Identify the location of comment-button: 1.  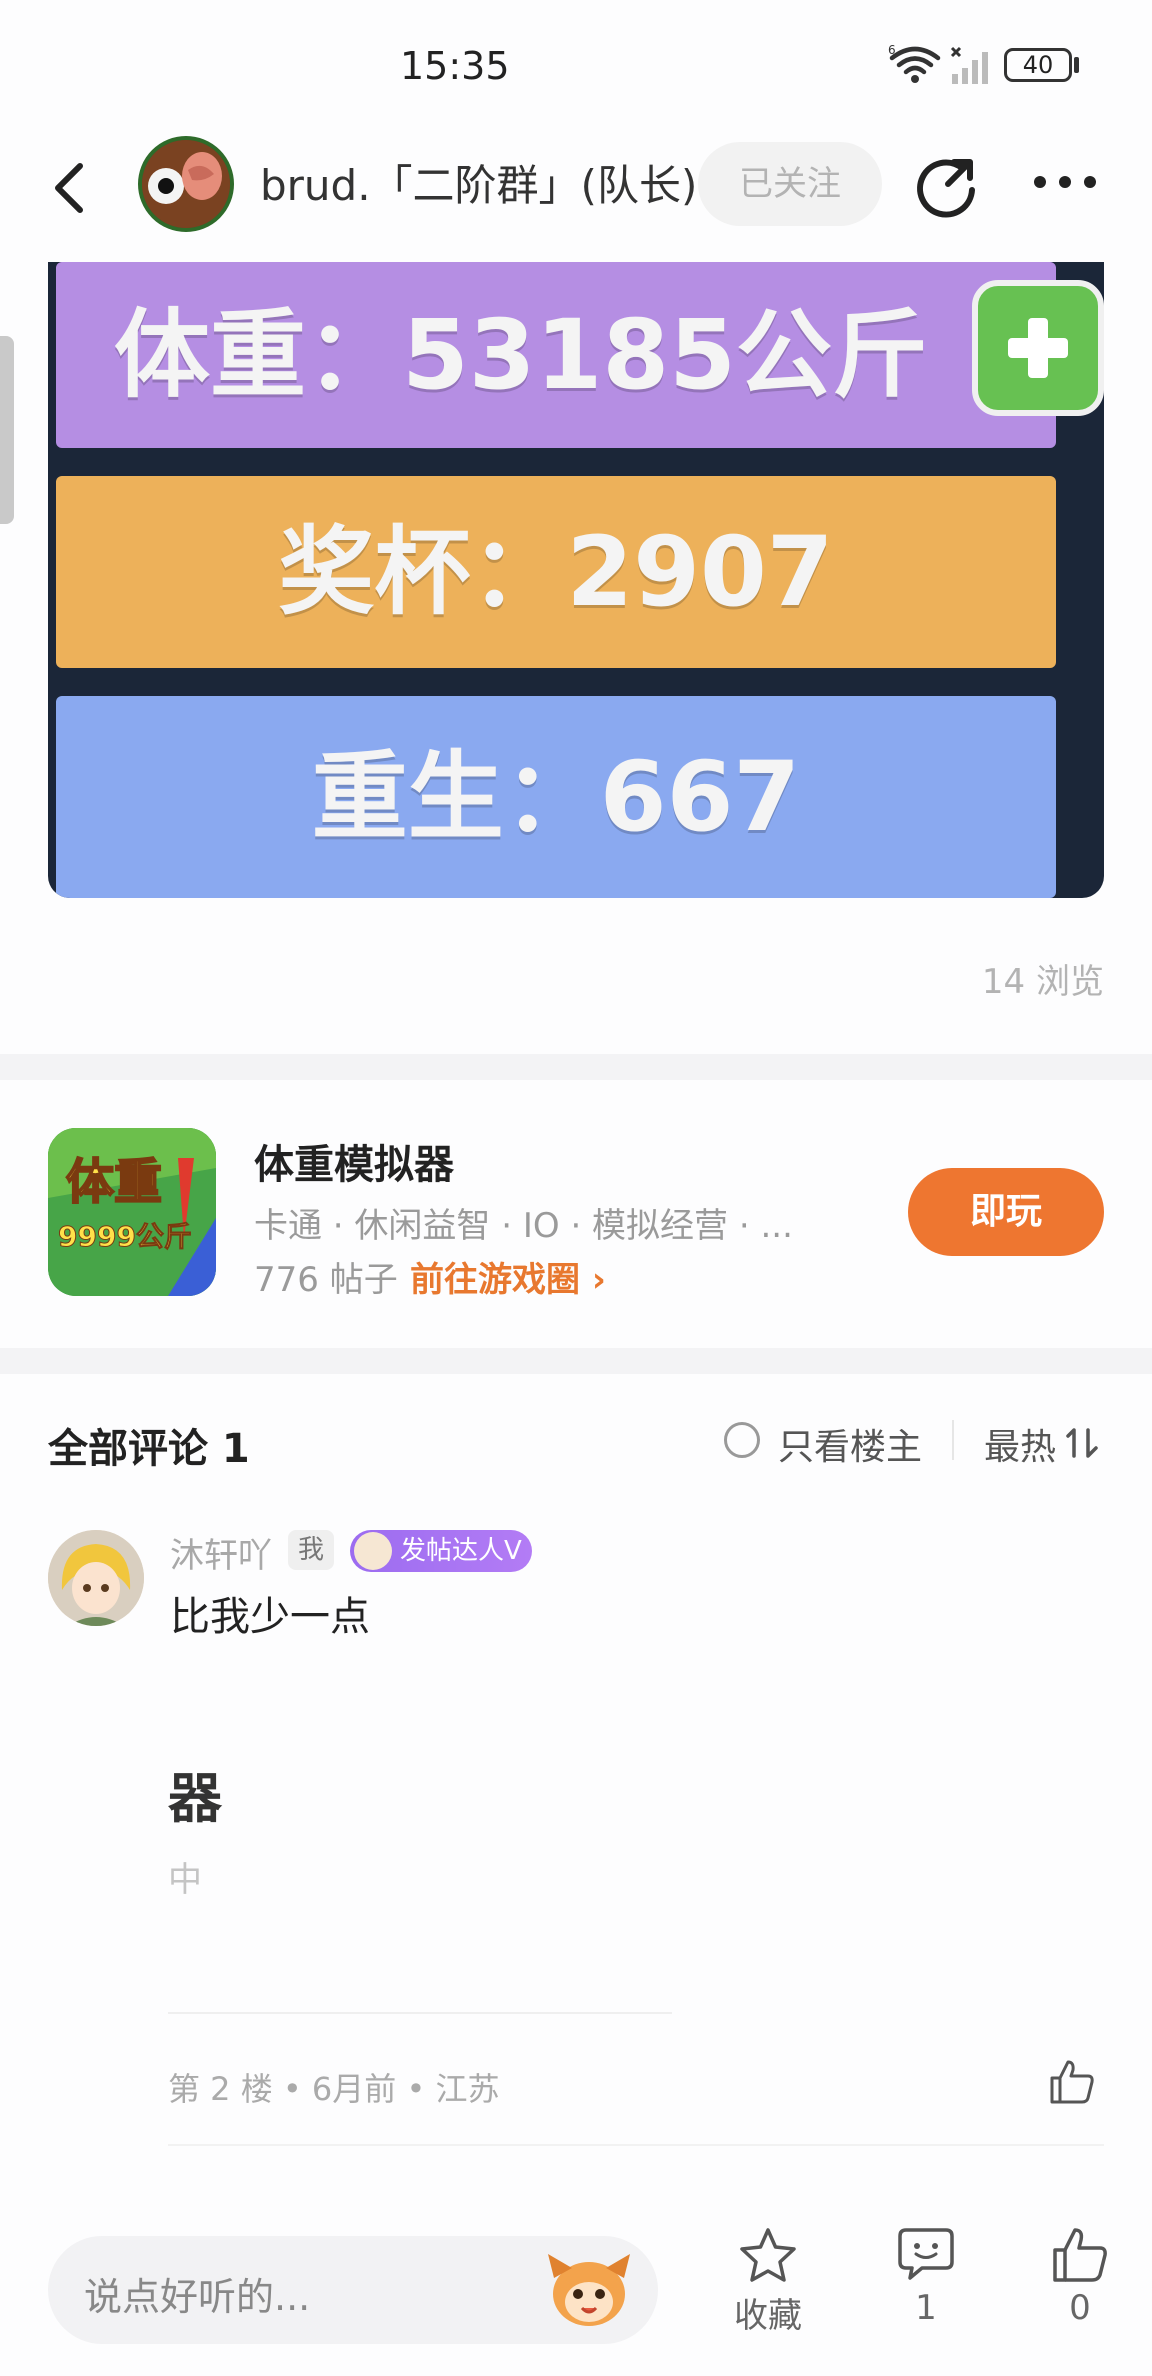
(926, 2276).